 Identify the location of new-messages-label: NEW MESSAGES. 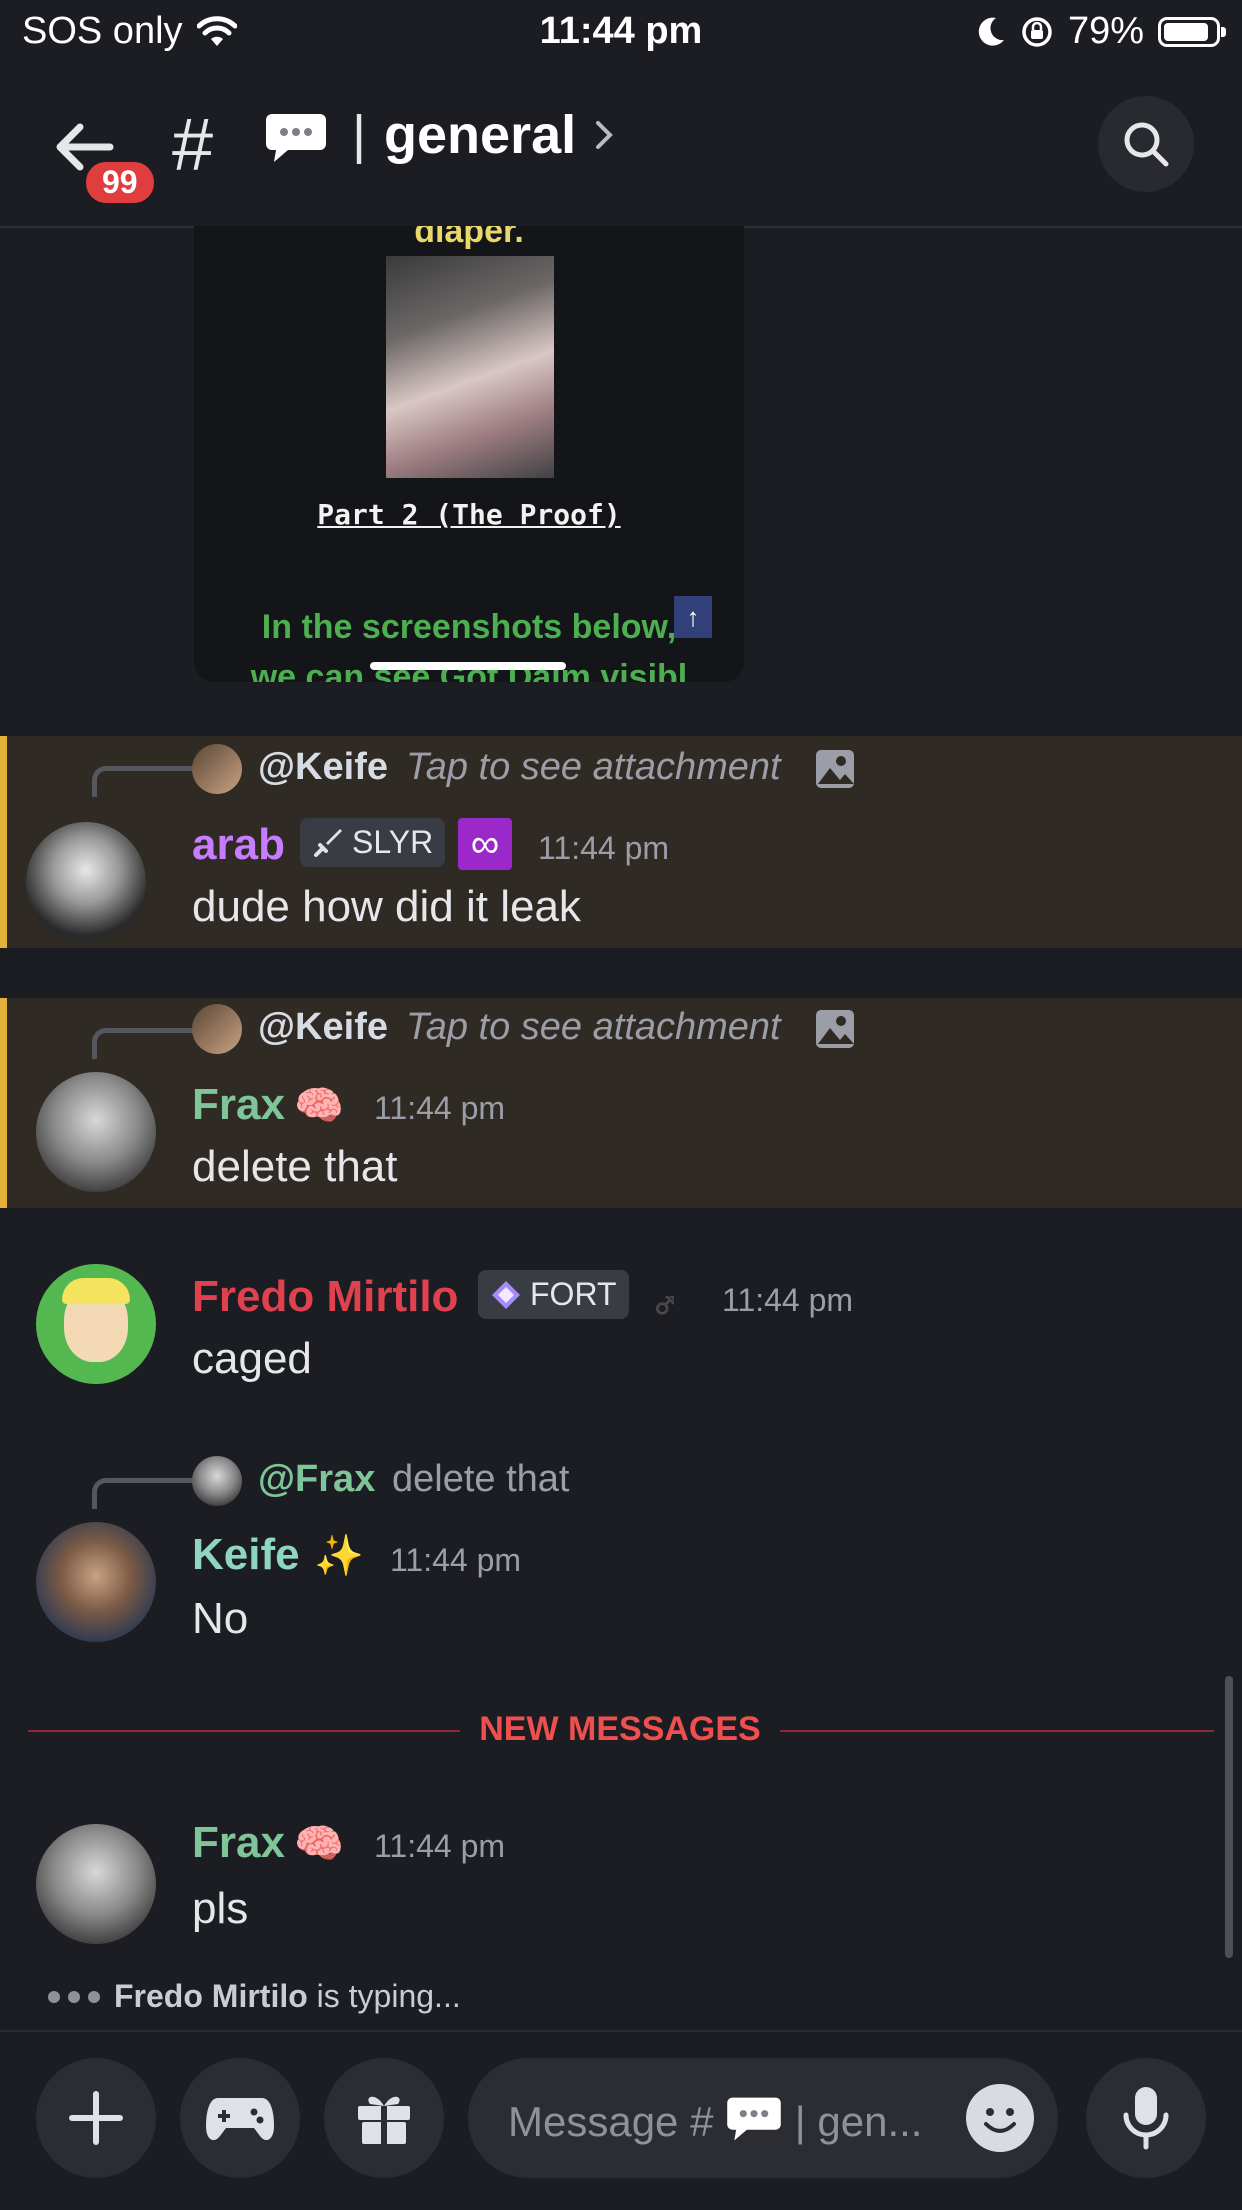
(620, 1729).